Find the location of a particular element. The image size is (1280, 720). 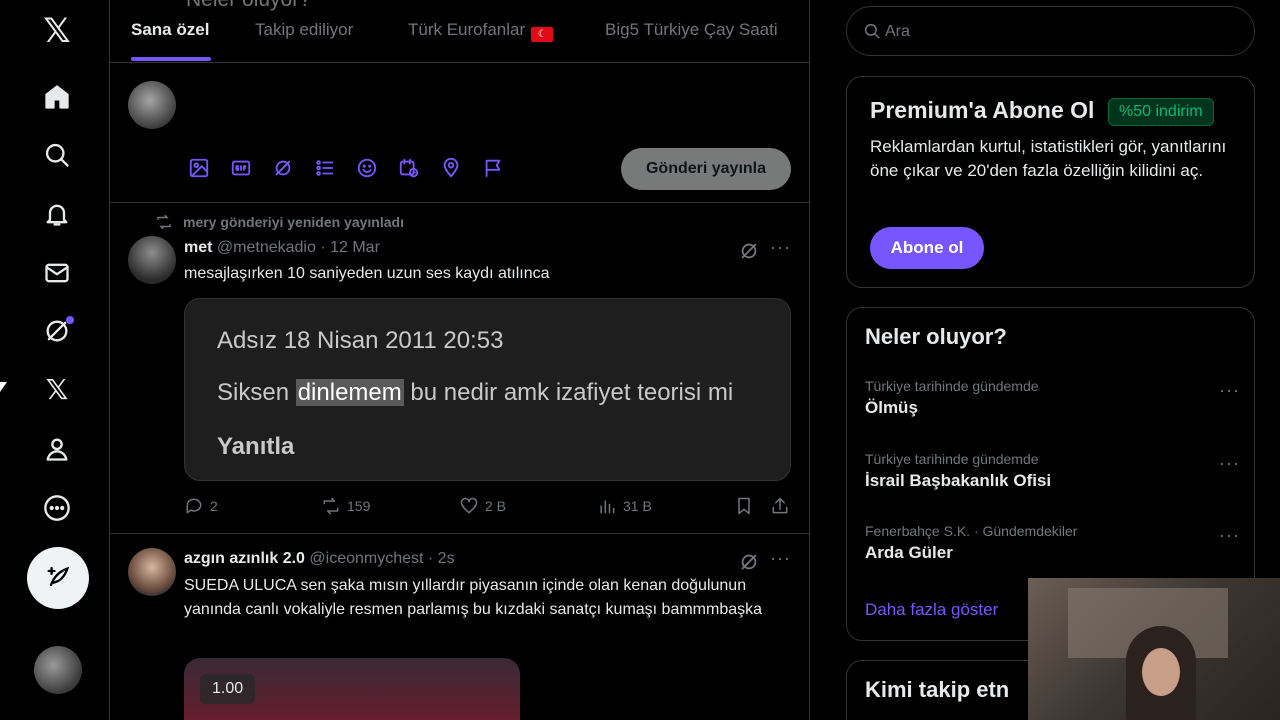

notifications-bell-icon is located at coordinates (57, 214).